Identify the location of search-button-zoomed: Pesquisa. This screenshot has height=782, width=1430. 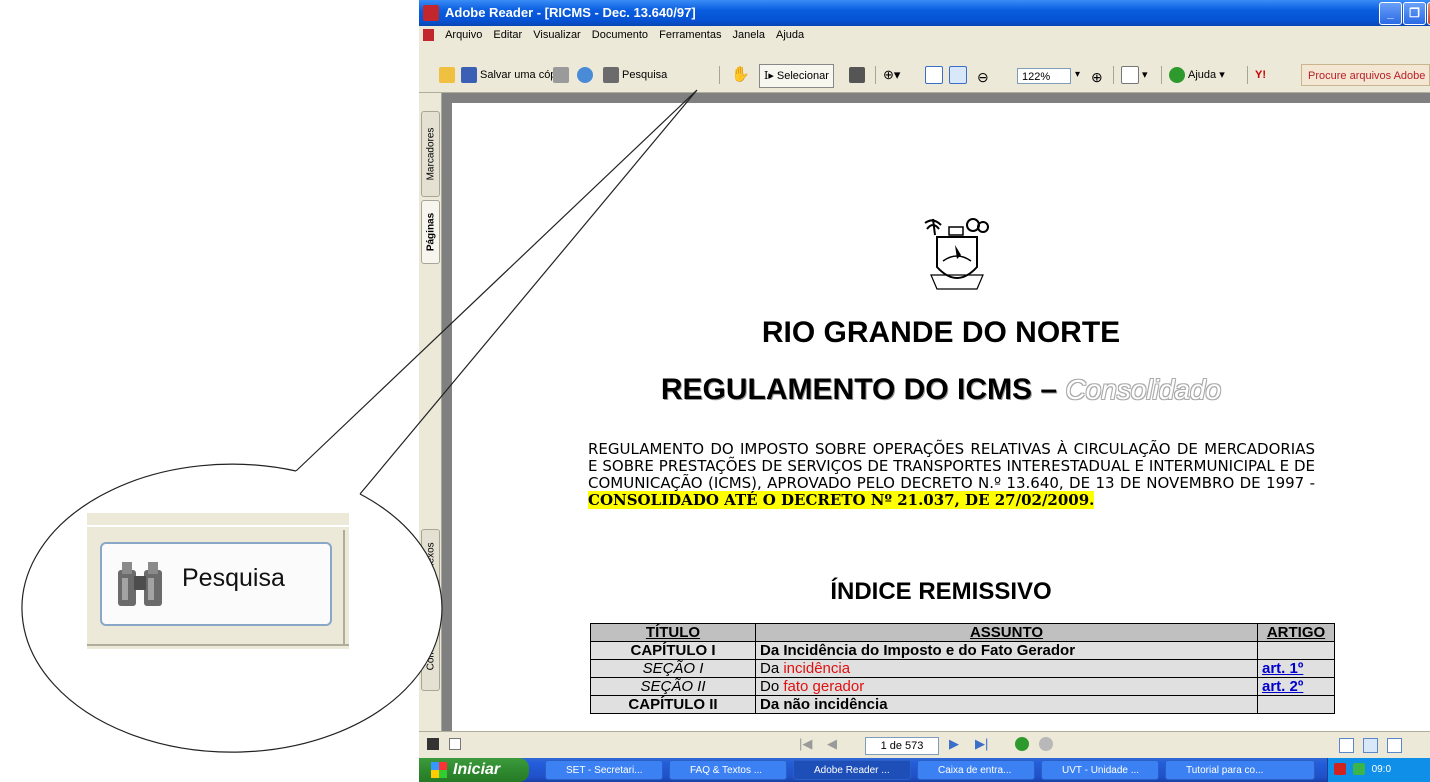
(216, 584).